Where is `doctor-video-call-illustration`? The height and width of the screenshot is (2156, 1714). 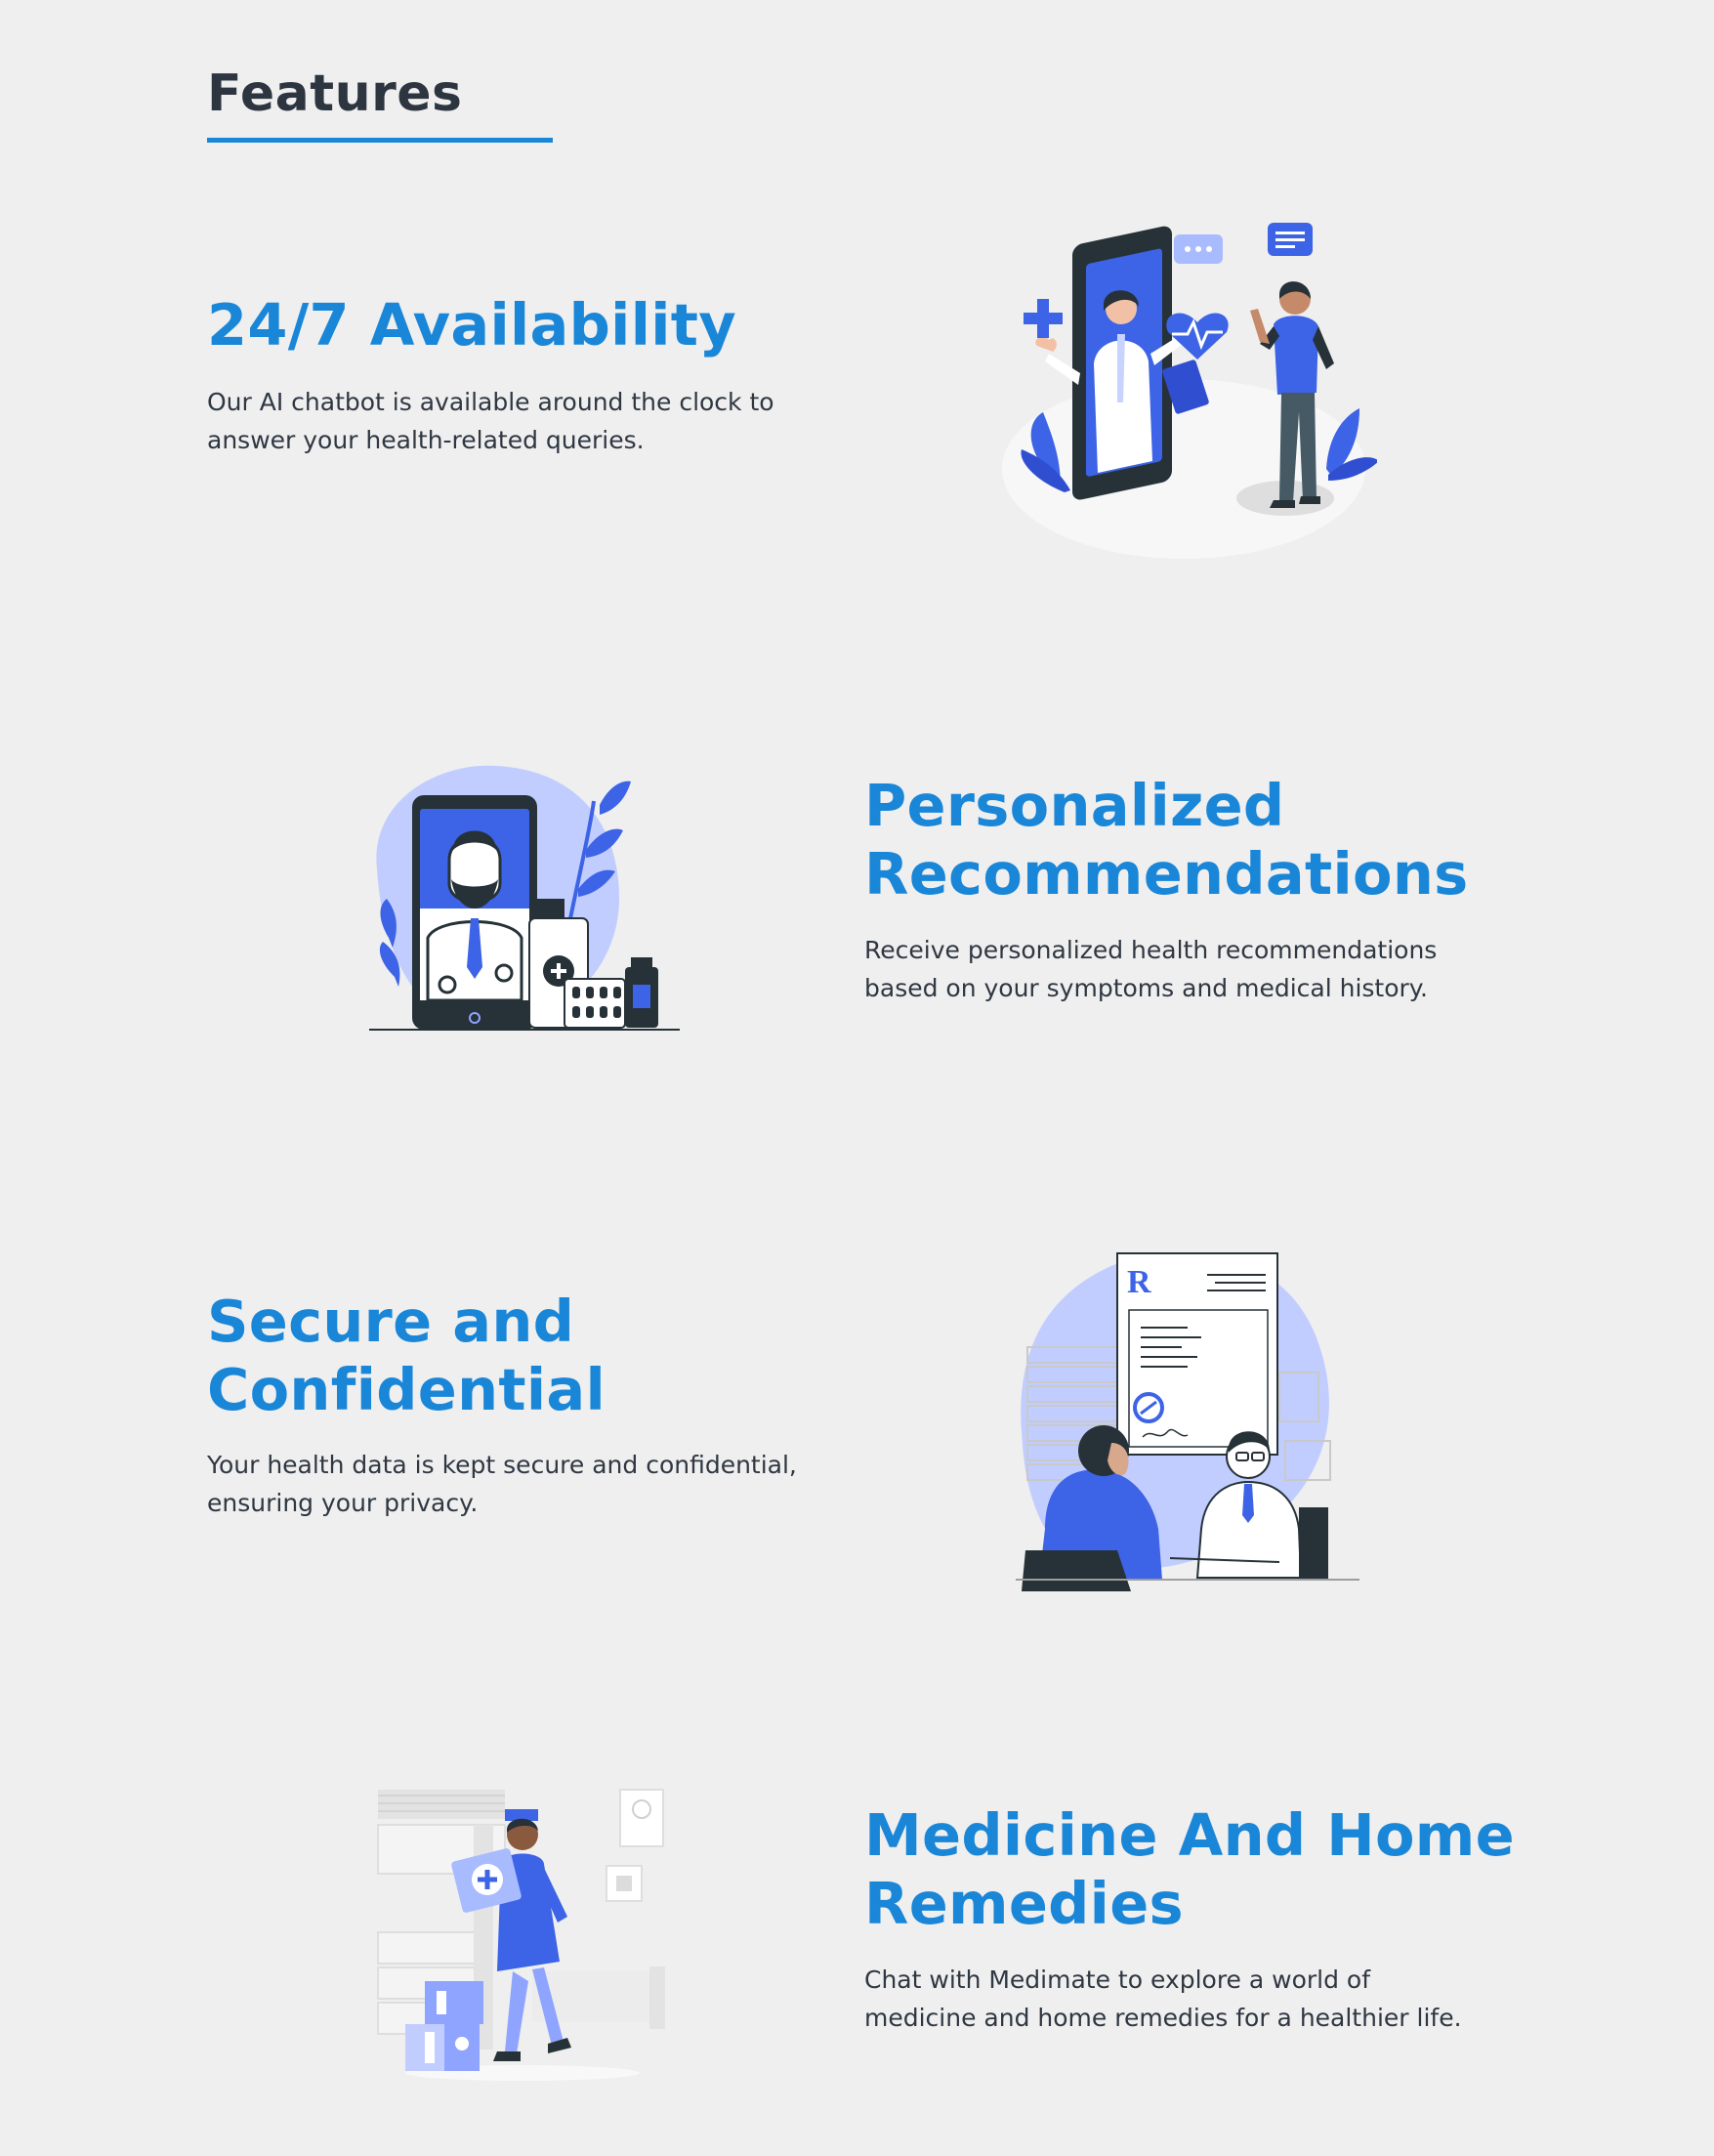 doctor-video-call-illustration is located at coordinates (1189, 391).